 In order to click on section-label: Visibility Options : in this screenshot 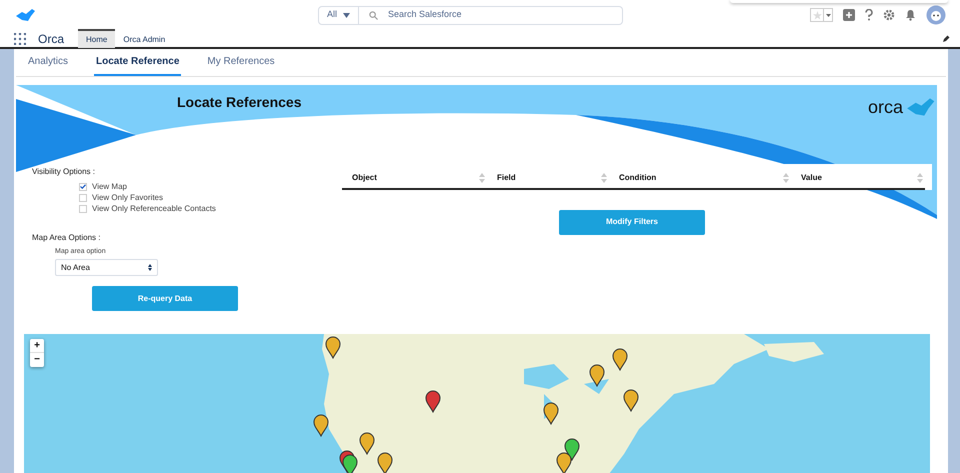, I will do `click(64, 172)`.